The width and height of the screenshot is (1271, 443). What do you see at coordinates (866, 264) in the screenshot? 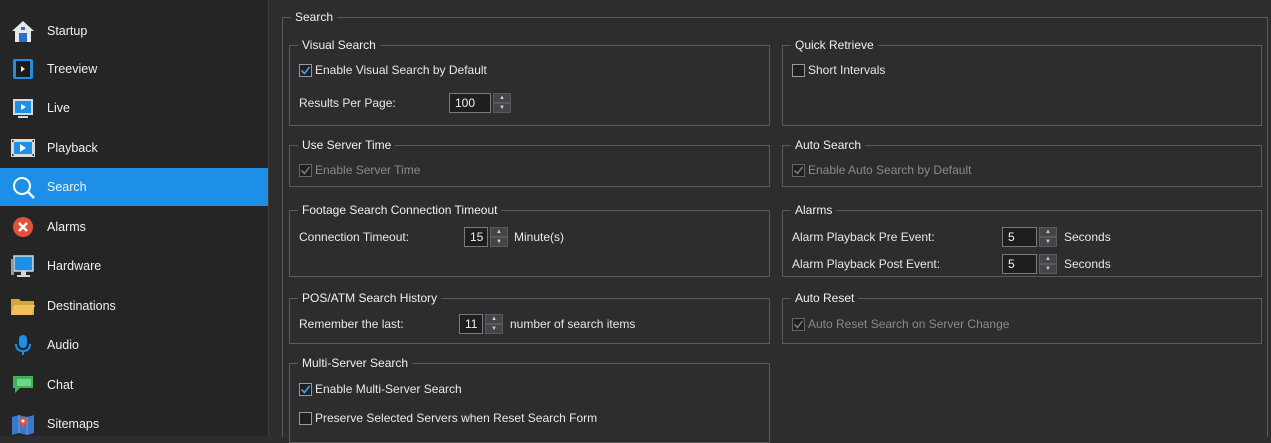
I see `alarm-post-event-label: Alarm Playback Post Event:` at bounding box center [866, 264].